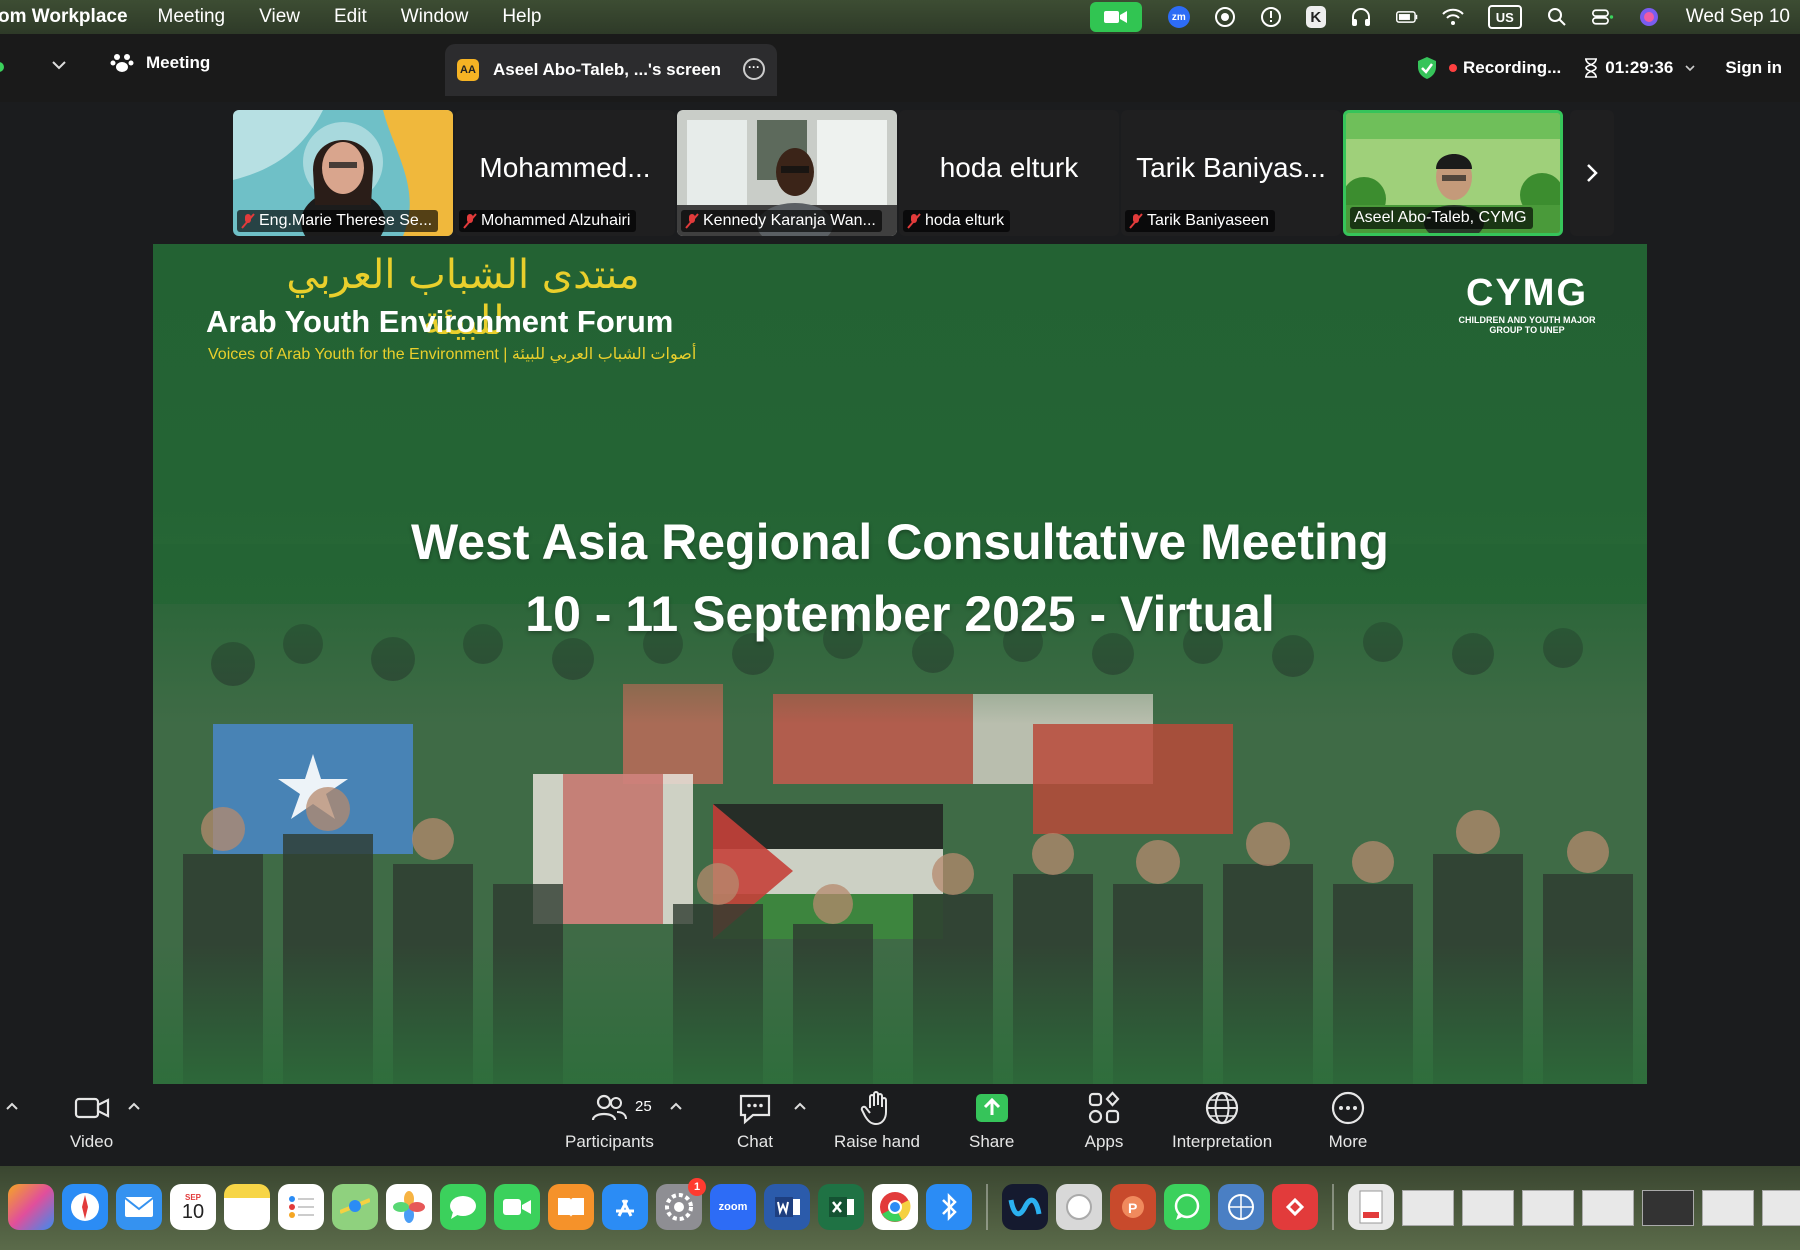  Describe the element at coordinates (681, 1204) in the screenshot. I see `system-settings-icon: 1` at that location.